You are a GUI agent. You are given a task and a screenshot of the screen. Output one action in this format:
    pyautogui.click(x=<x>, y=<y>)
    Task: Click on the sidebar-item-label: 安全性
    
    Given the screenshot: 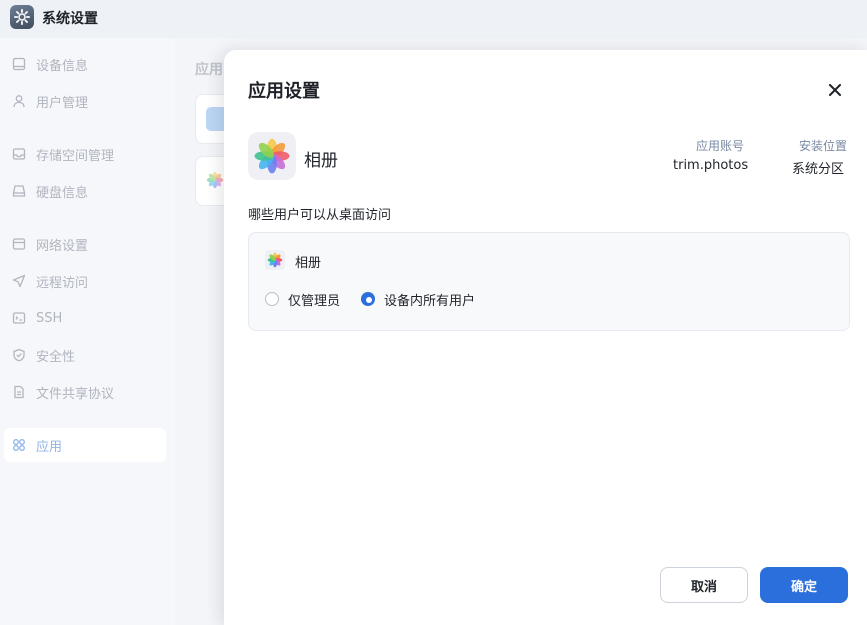 What is the action you would take?
    pyautogui.click(x=56, y=357)
    